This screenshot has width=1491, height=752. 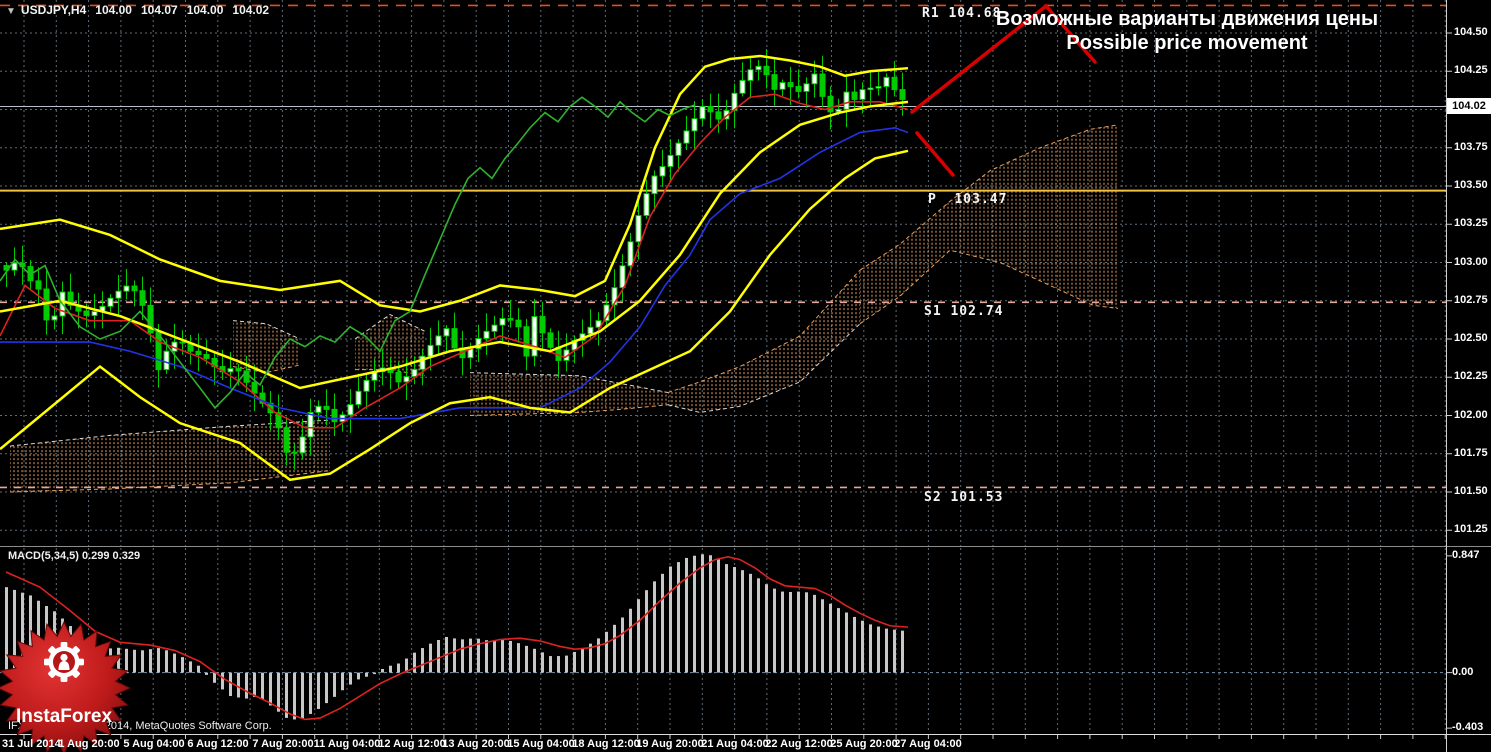 I want to click on symbol-dropdown-arrow-icon: ▼, so click(x=11, y=11).